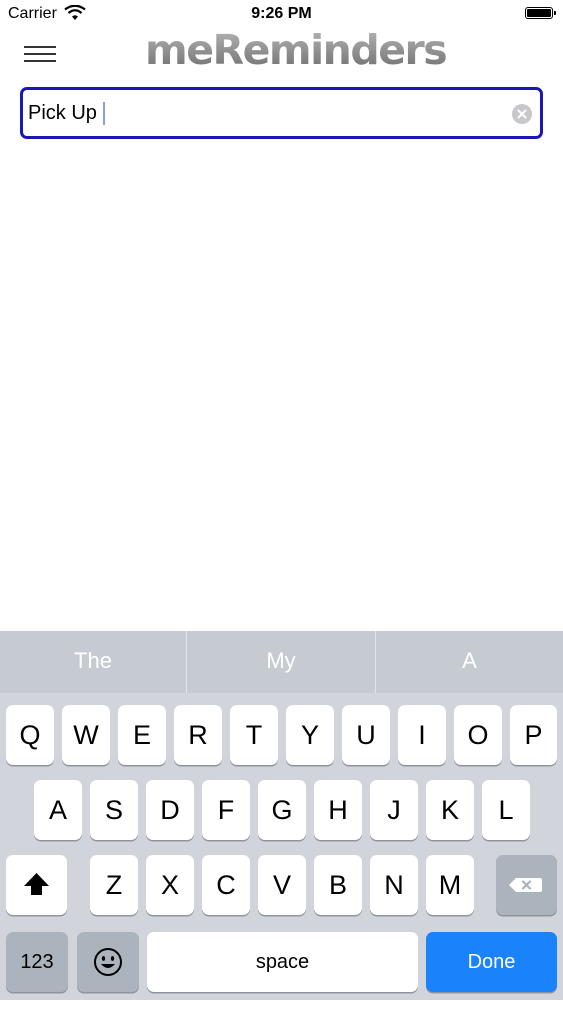  I want to click on key-d: D, so click(170, 810).